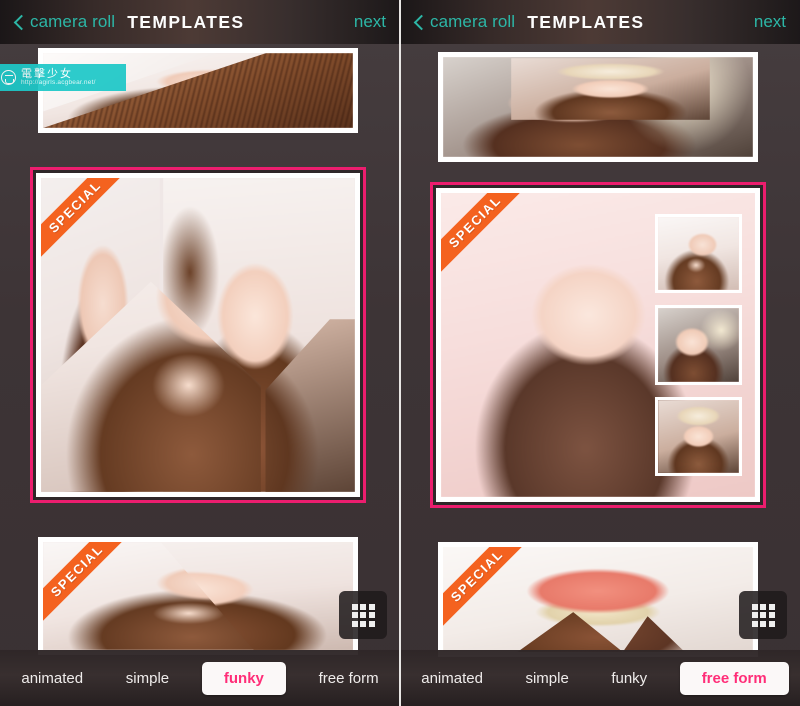  I want to click on watermark-text: 電擊少女 http://agirls.acgbear.net/, so click(58, 77).